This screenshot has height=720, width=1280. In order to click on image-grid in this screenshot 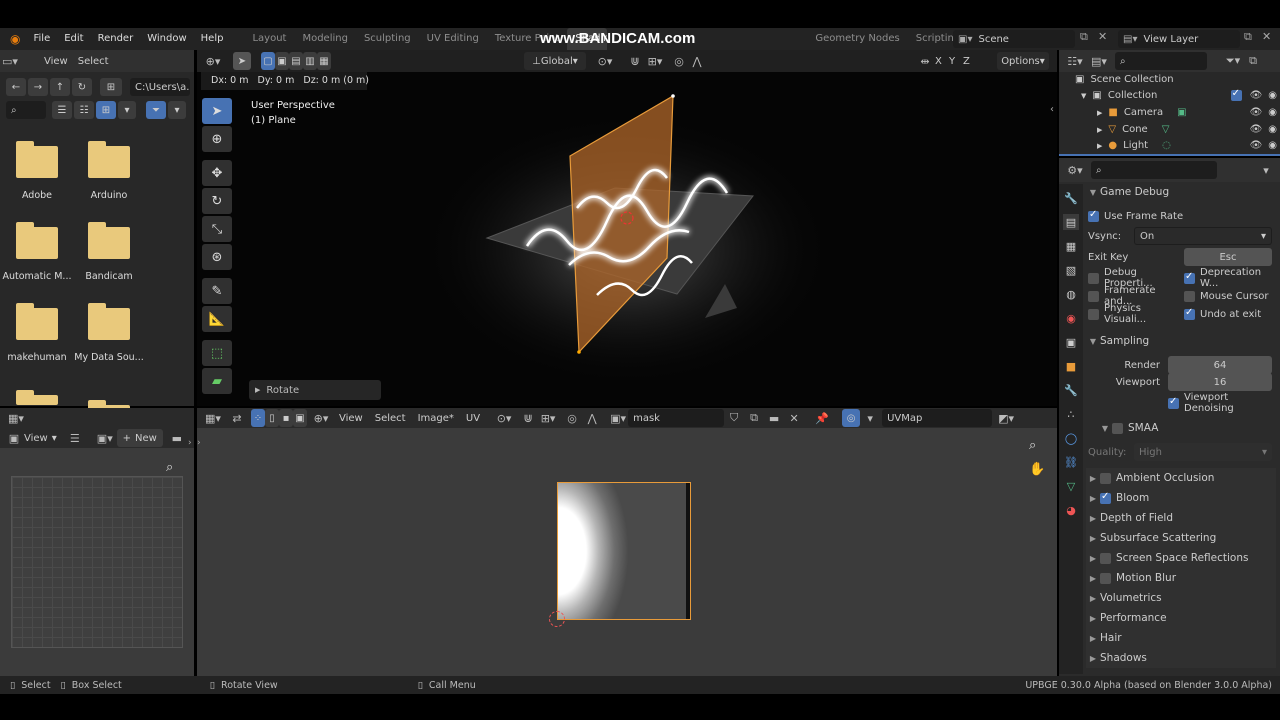, I will do `click(97, 562)`.